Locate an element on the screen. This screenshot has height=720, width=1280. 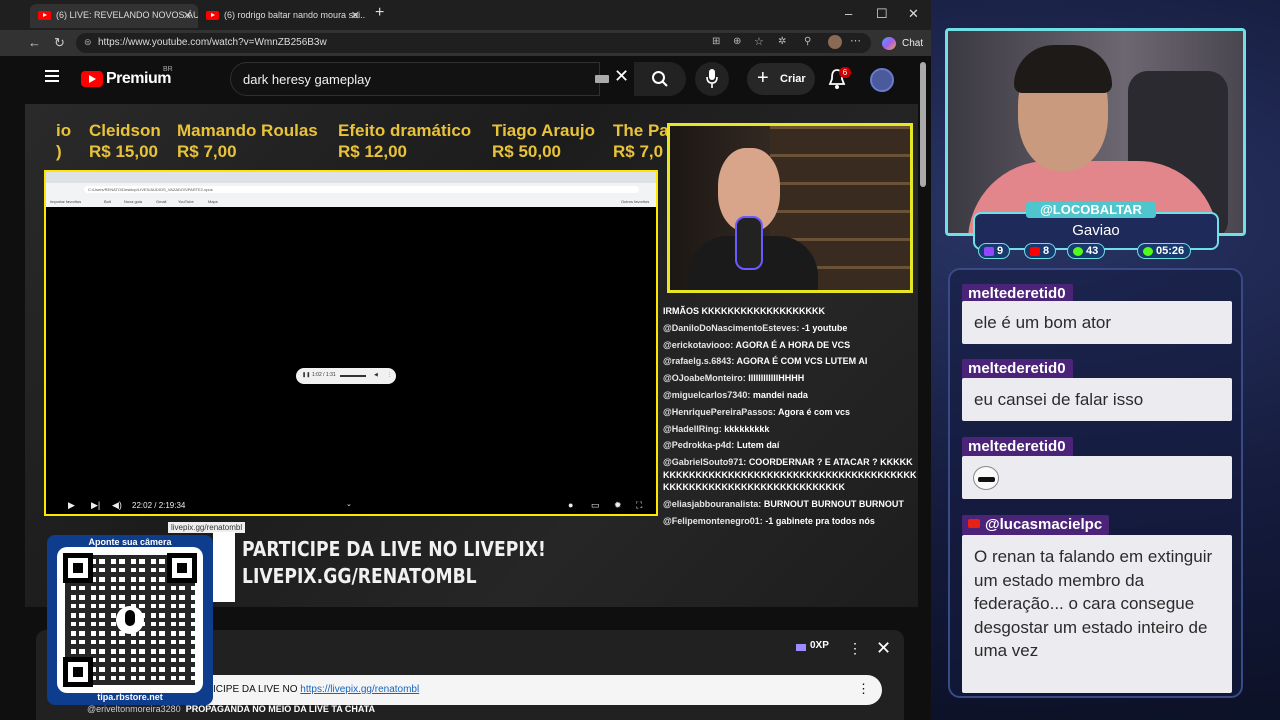
kick-icon is located at coordinates (1078, 251).